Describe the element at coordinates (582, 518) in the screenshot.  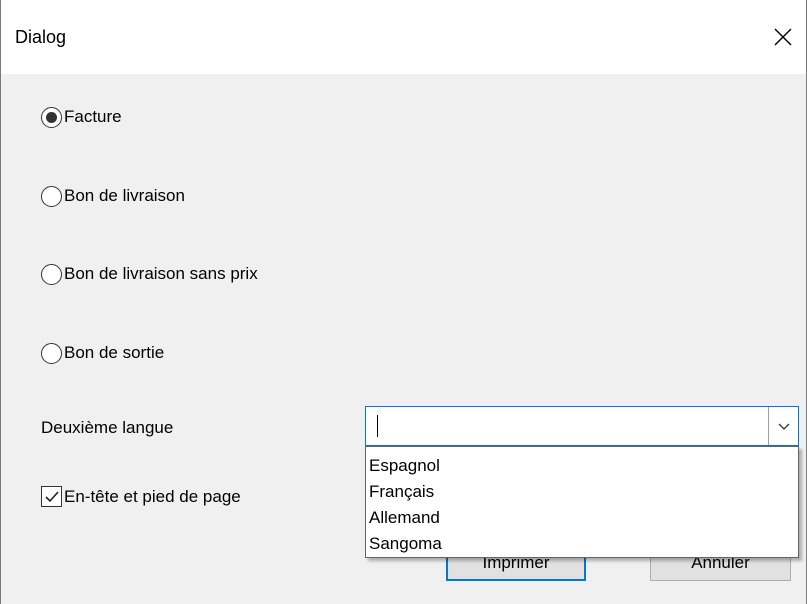
I see `dropdown-option: Allemand` at that location.